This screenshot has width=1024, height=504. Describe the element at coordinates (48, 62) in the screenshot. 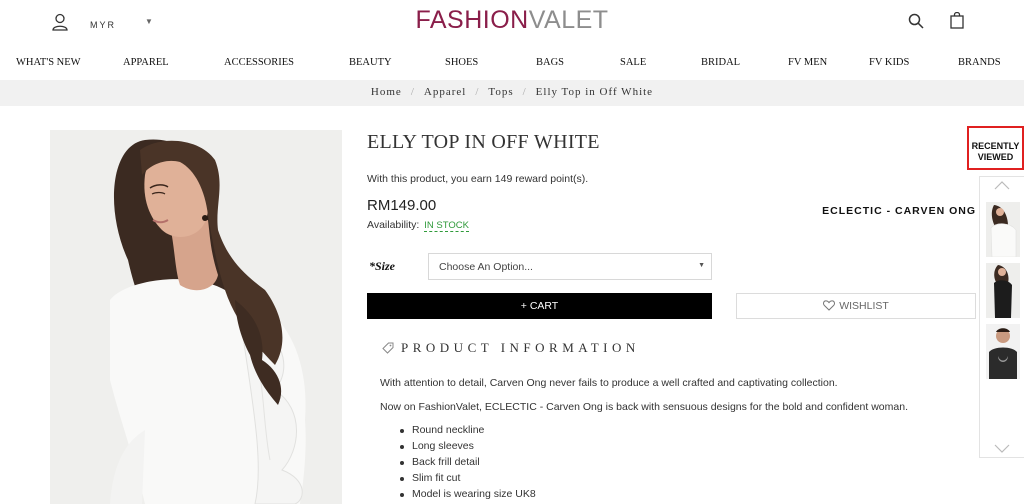

I see `nav-item-whats-new: WHAT'S NEW` at that location.